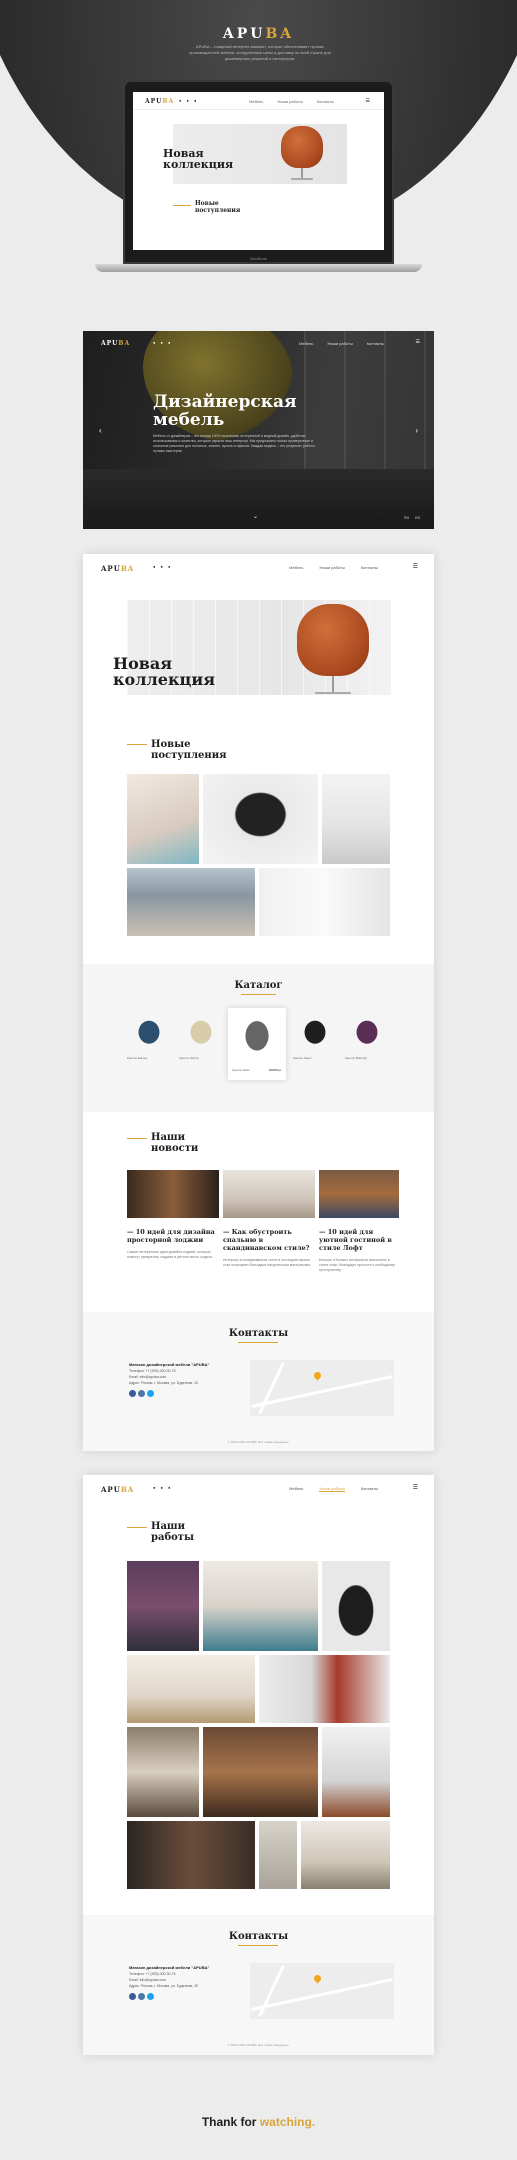  What do you see at coordinates (406, 518) in the screenshot?
I see `lang-ru: RU` at bounding box center [406, 518].